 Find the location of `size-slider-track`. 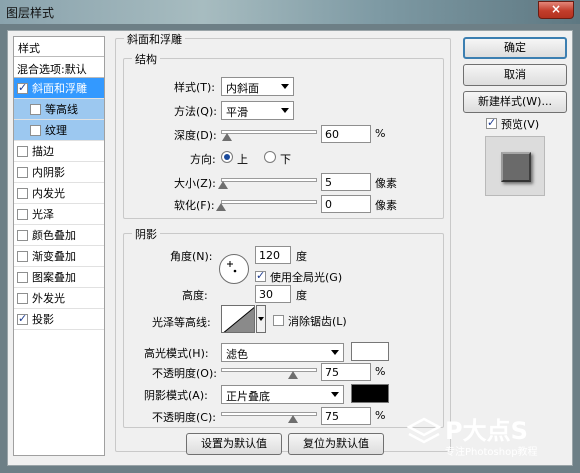

size-slider-track is located at coordinates (269, 180).